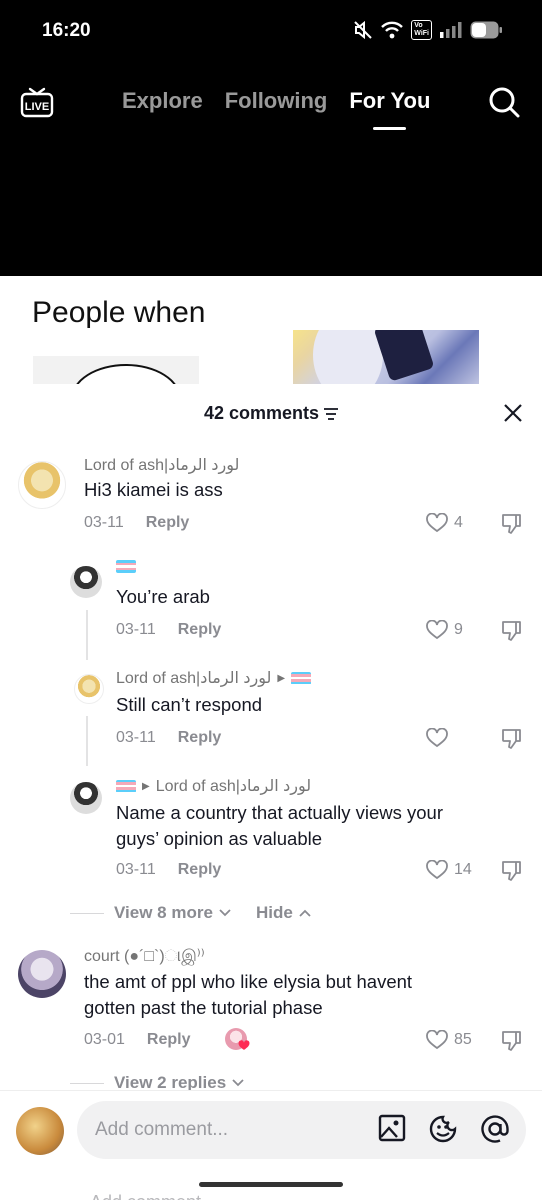 The width and height of the screenshot is (542, 1200). Describe the element at coordinates (421, 30) in the screenshot. I see `vowifi-icon: Vo WiFi` at that location.